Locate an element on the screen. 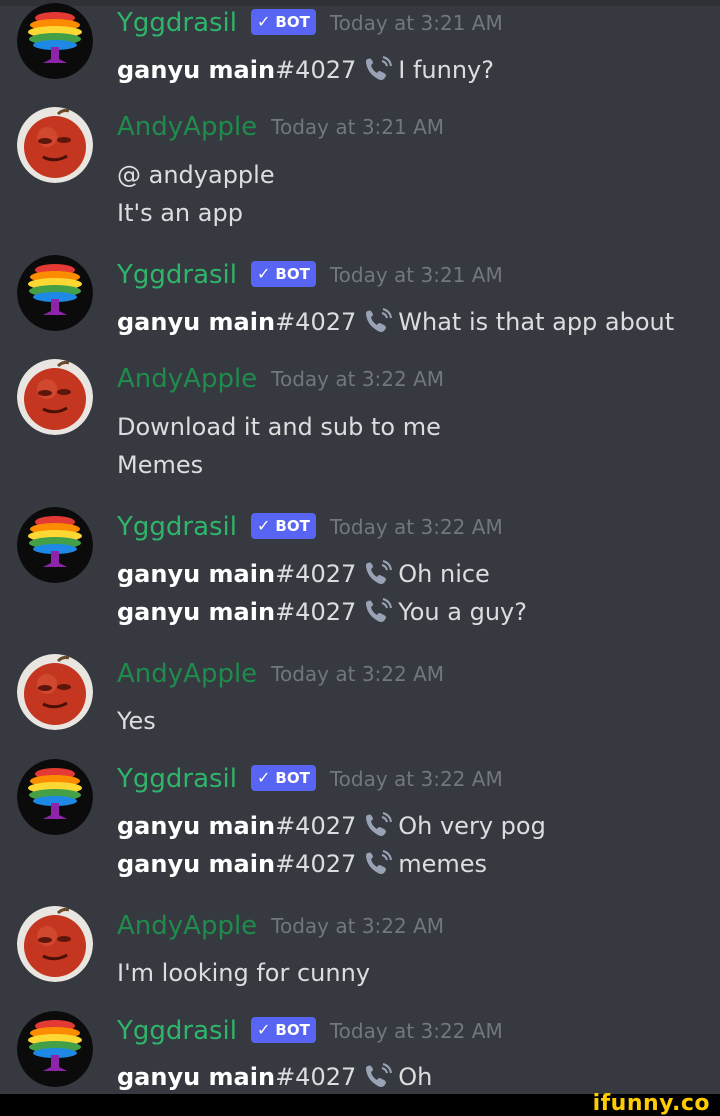 This screenshot has width=720, height=1116. watermark-bar: ifunny.co is located at coordinates (360, 1103).